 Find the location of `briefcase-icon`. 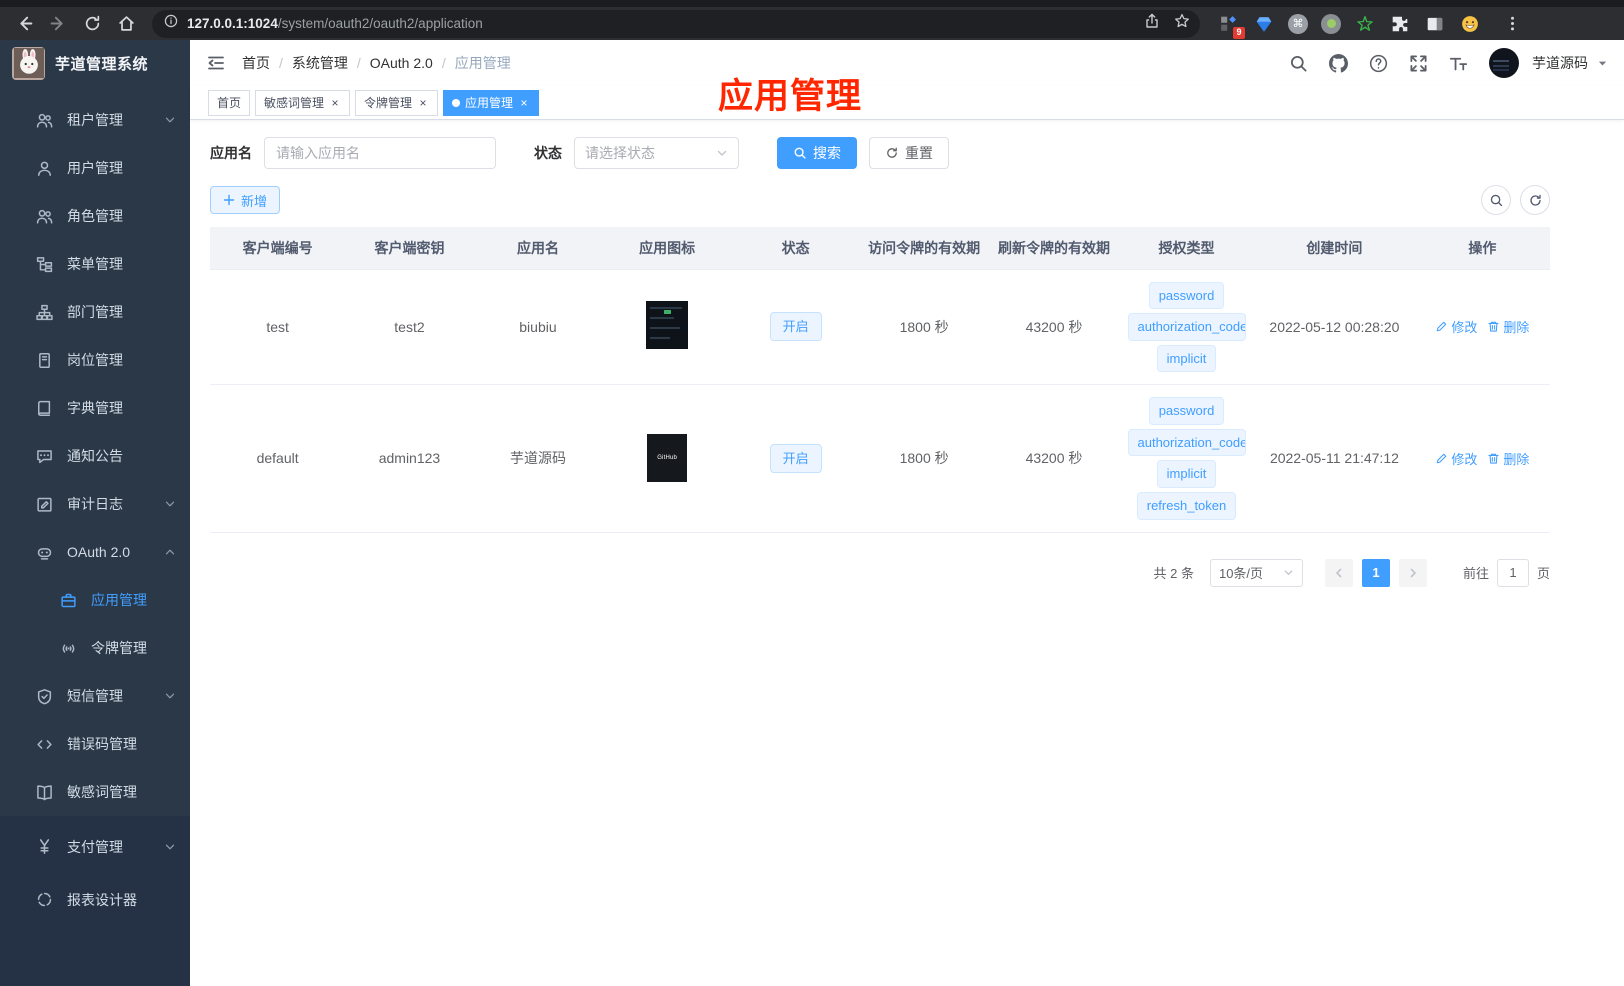

briefcase-icon is located at coordinates (68, 600).